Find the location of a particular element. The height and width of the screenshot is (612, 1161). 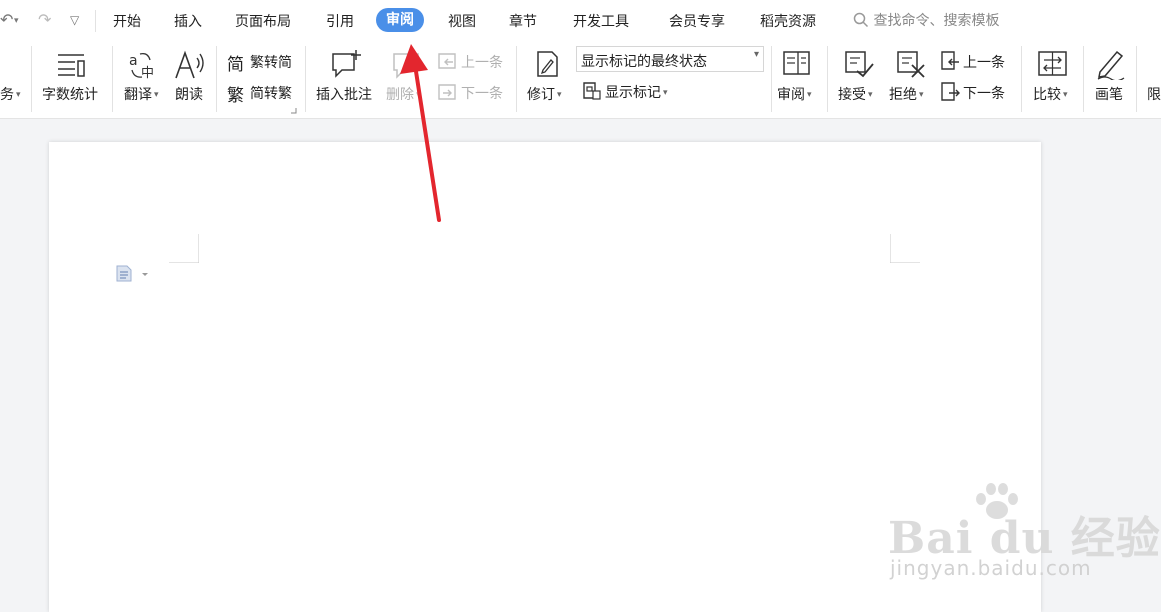

translate-icon: a 中 is located at coordinates (141, 66).